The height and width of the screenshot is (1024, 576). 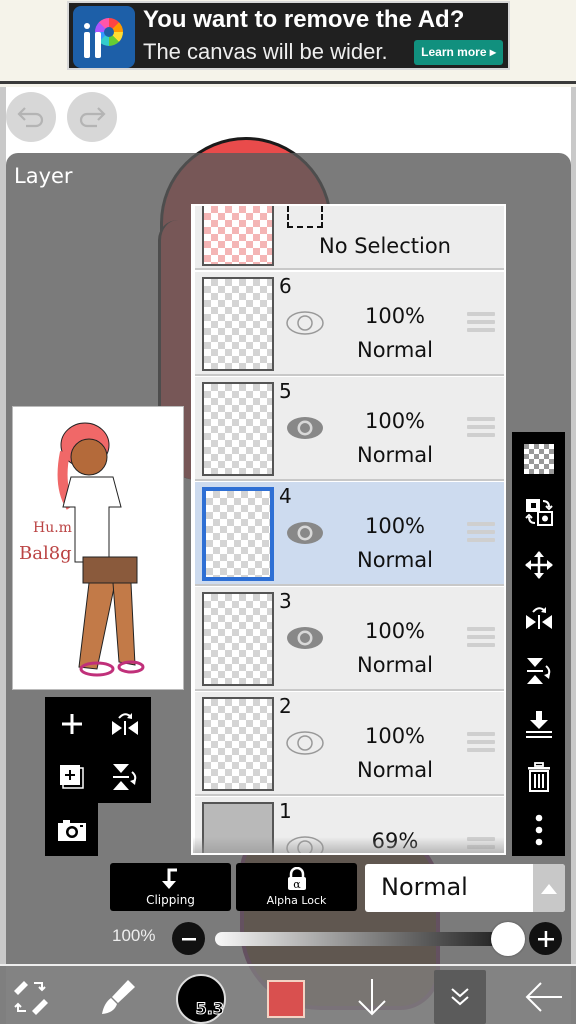 I want to click on undo-icon, so click(x=30, y=117).